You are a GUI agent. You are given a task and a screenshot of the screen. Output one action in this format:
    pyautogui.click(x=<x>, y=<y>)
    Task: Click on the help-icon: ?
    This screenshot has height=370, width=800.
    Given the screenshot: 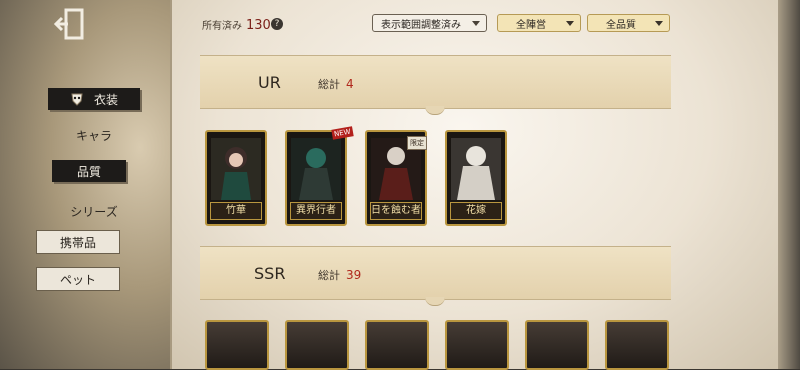 What is the action you would take?
    pyautogui.click(x=277, y=24)
    